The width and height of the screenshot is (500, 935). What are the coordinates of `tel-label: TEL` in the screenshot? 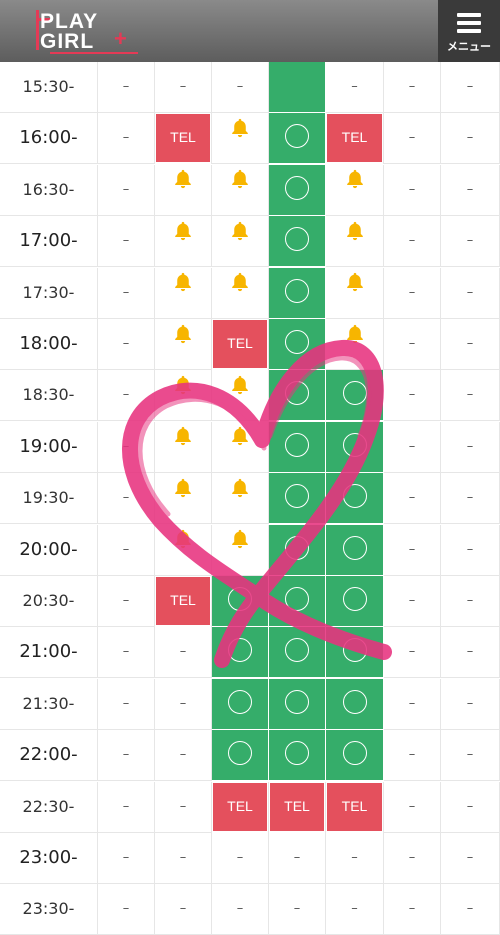 It's located at (354, 806).